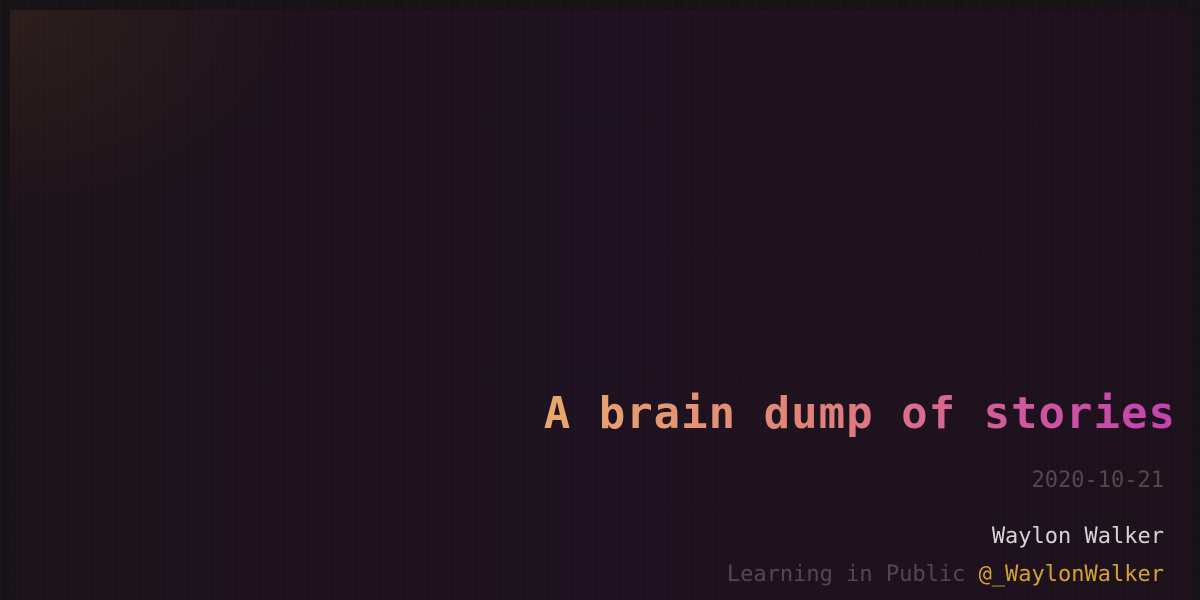 The width and height of the screenshot is (1200, 600). What do you see at coordinates (1077, 536) in the screenshot?
I see `author-name: Waylon Walker` at bounding box center [1077, 536].